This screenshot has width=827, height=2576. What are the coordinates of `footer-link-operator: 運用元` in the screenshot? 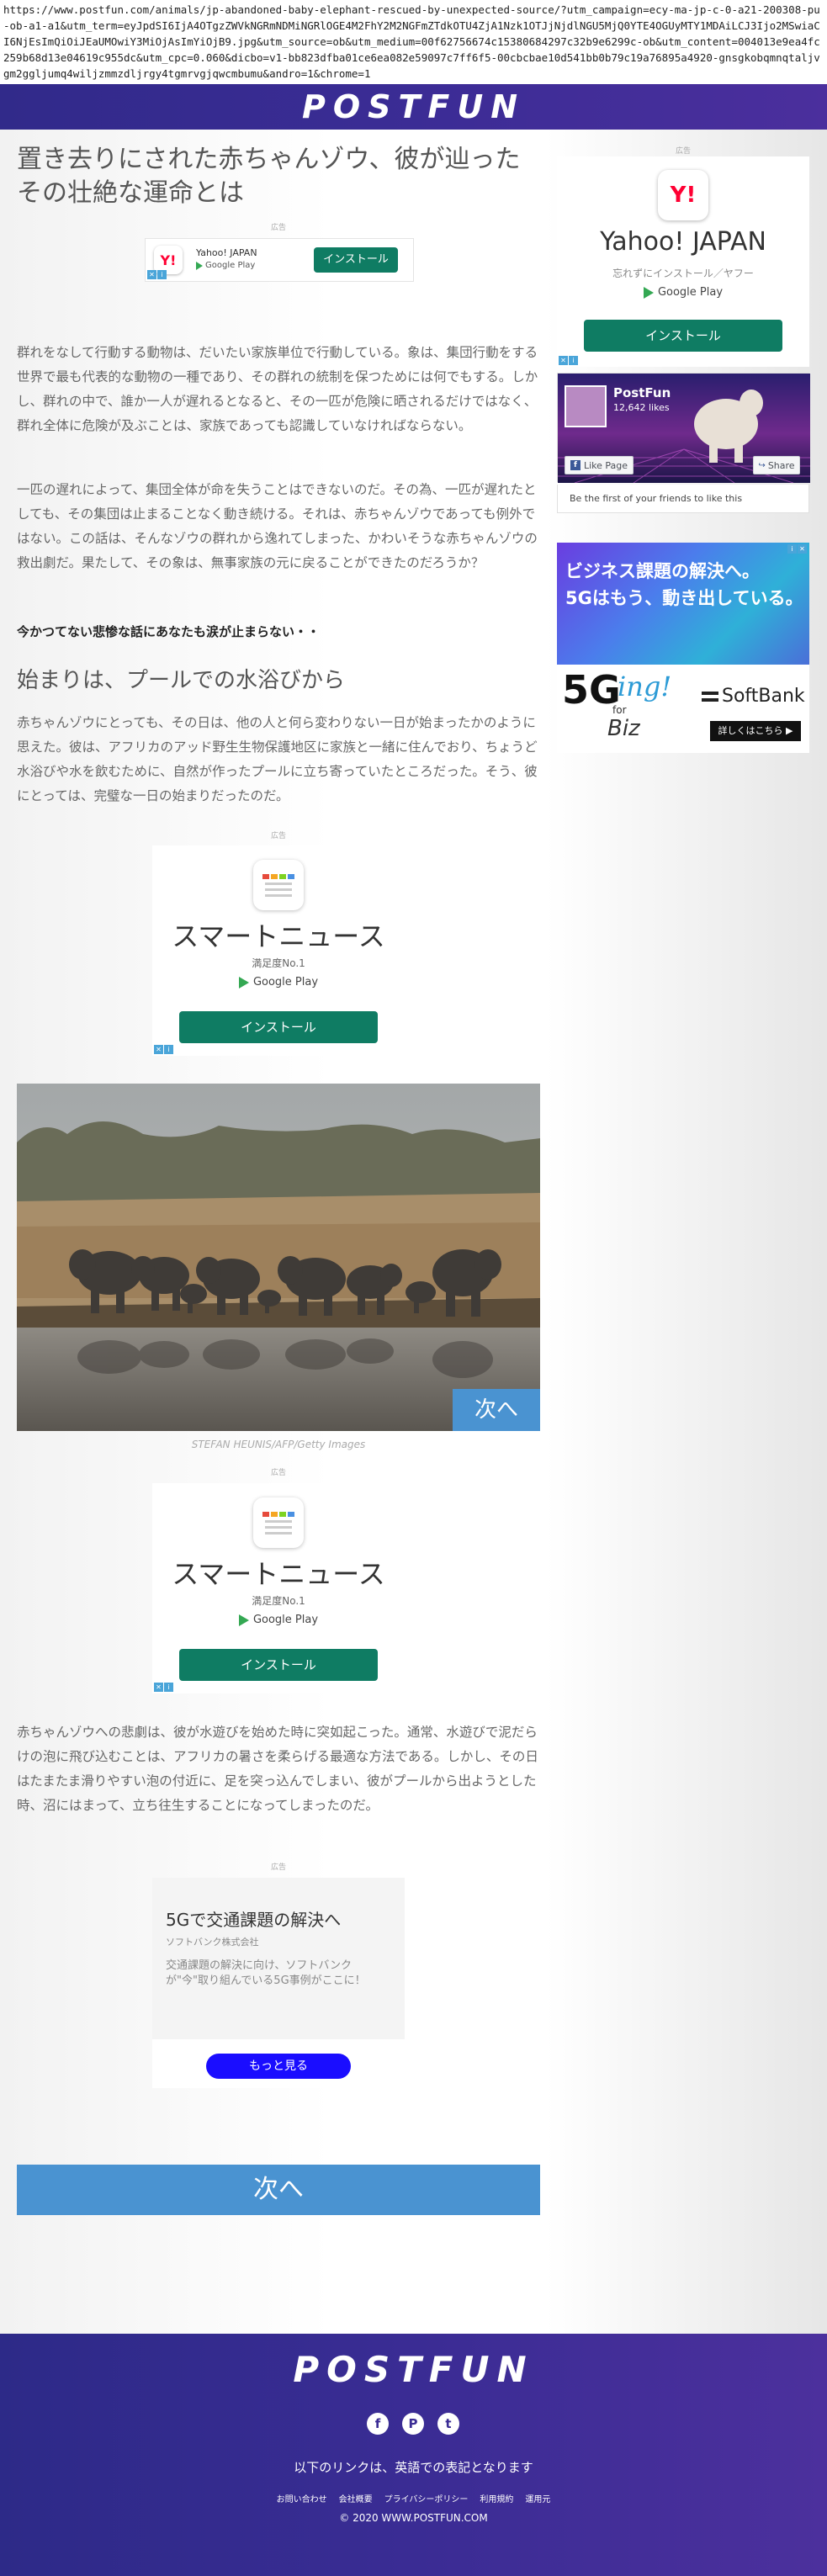 It's located at (537, 2498).